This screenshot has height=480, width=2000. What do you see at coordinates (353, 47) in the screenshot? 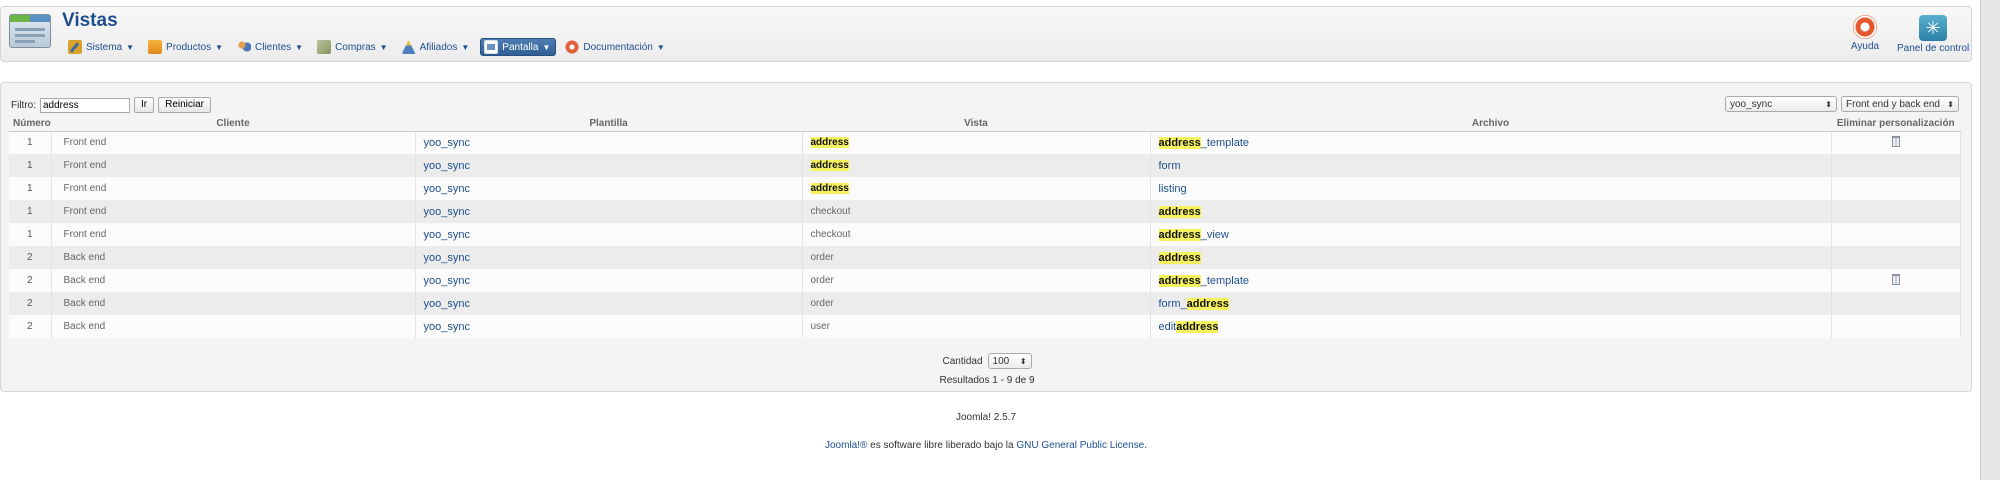
I see `menu-compras: Compras ▼` at bounding box center [353, 47].